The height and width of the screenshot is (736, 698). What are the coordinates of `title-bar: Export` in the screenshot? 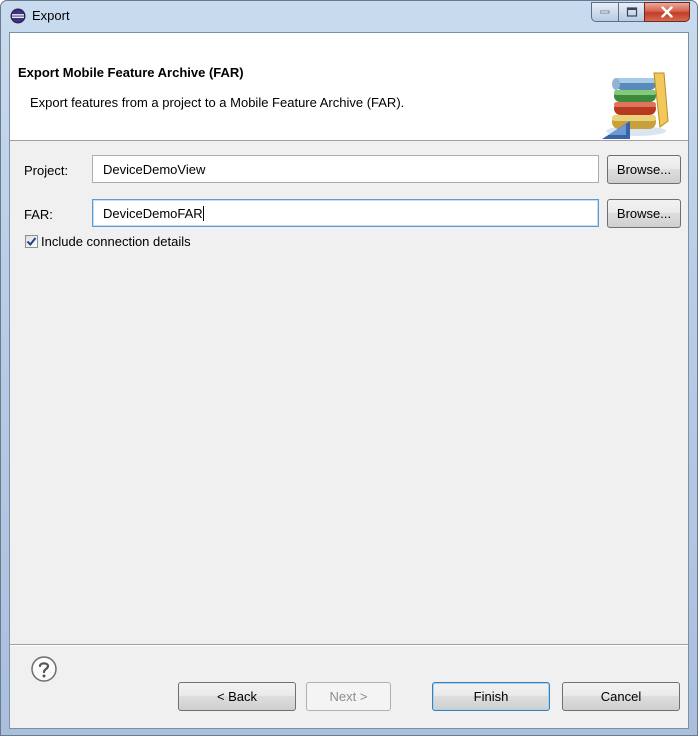 It's located at (349, 16).